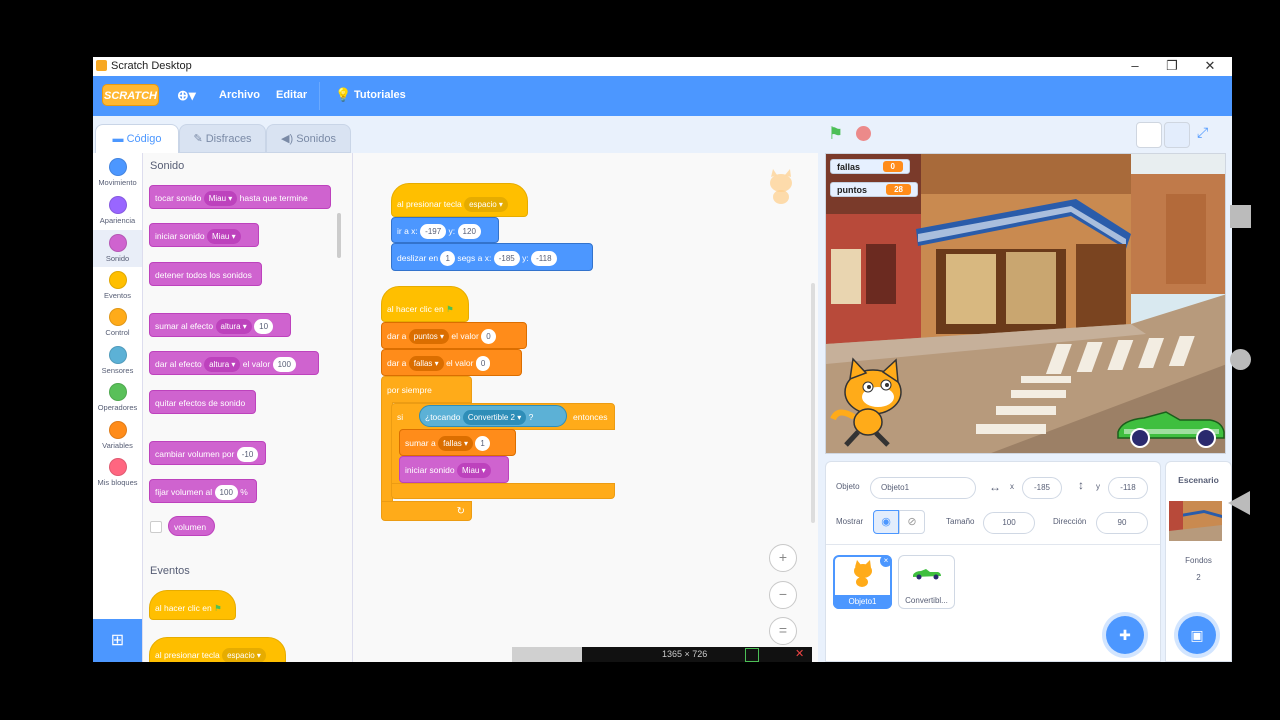 The height and width of the screenshot is (720, 1280). What do you see at coordinates (886, 561) in the screenshot?
I see `delete-sprite-icon: ×` at bounding box center [886, 561].